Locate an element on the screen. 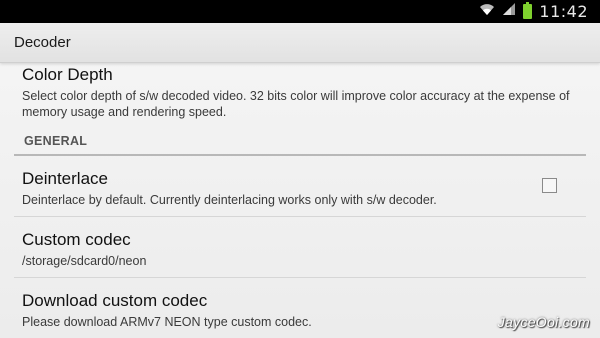 The height and width of the screenshot is (338, 600). pref-custom-codec-title: Custom codec is located at coordinates (76, 239).